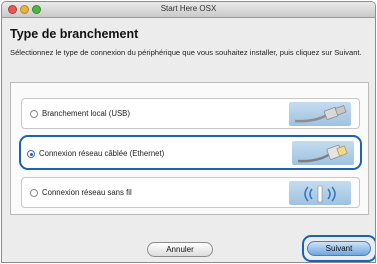  Describe the element at coordinates (323, 153) in the screenshot. I see `ethernet-cable-icon` at that location.